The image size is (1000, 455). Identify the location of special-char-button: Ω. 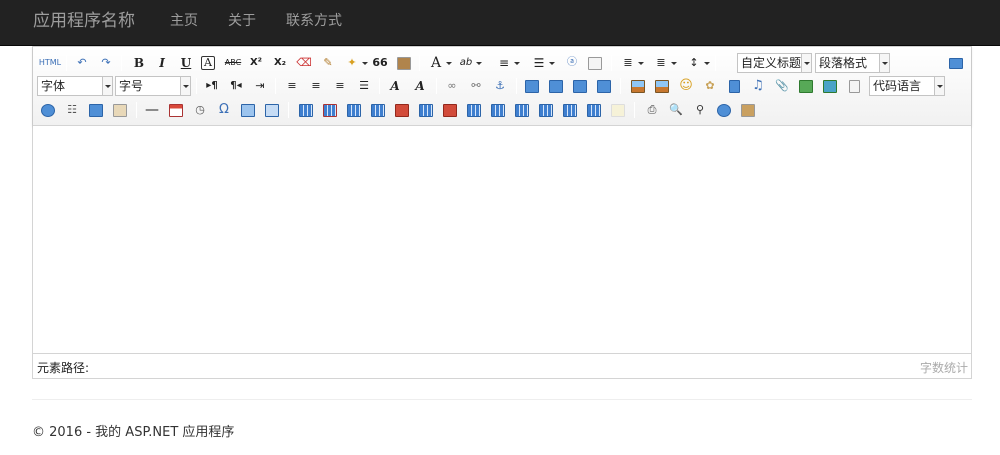
(224, 110).